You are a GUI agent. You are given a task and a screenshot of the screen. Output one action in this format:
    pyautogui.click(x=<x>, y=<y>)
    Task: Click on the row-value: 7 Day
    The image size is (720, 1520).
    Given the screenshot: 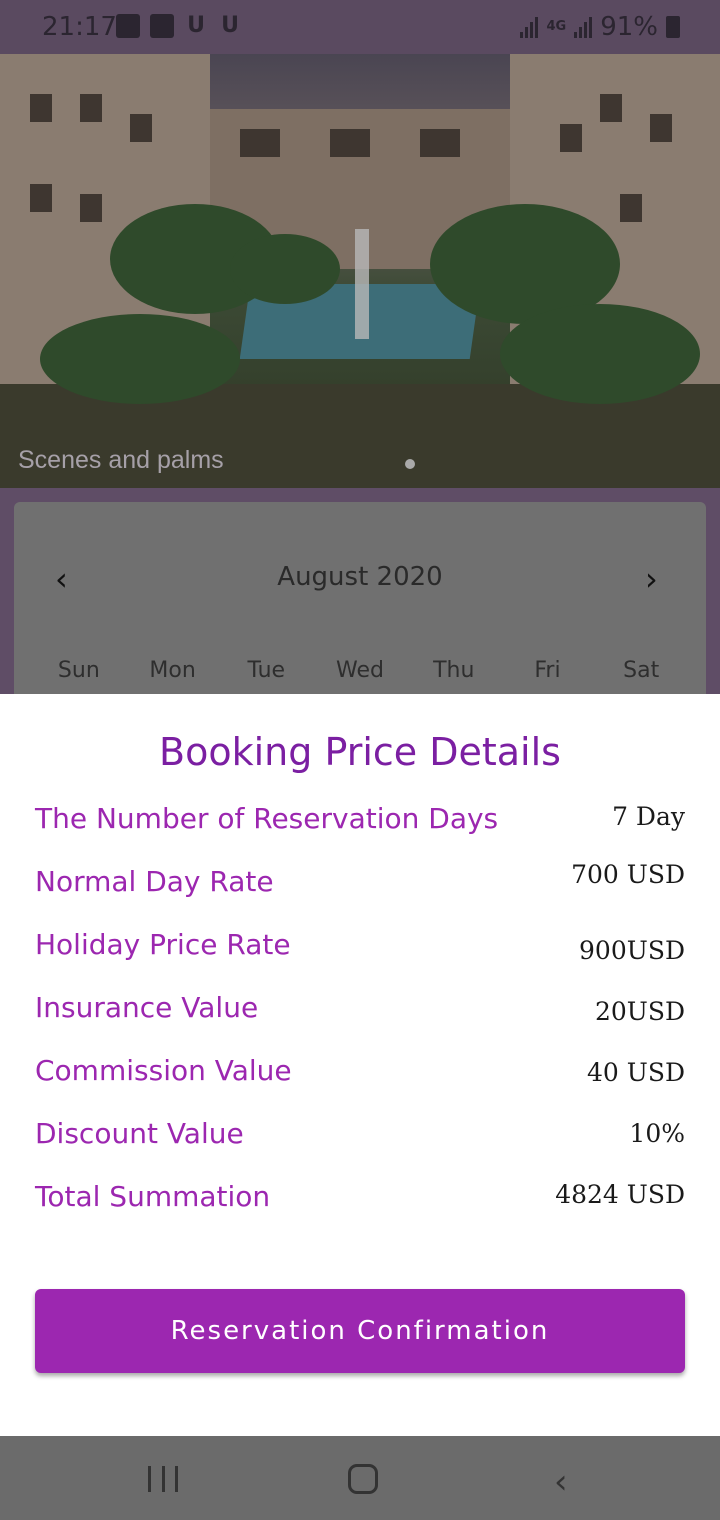 What is the action you would take?
    pyautogui.click(x=648, y=816)
    